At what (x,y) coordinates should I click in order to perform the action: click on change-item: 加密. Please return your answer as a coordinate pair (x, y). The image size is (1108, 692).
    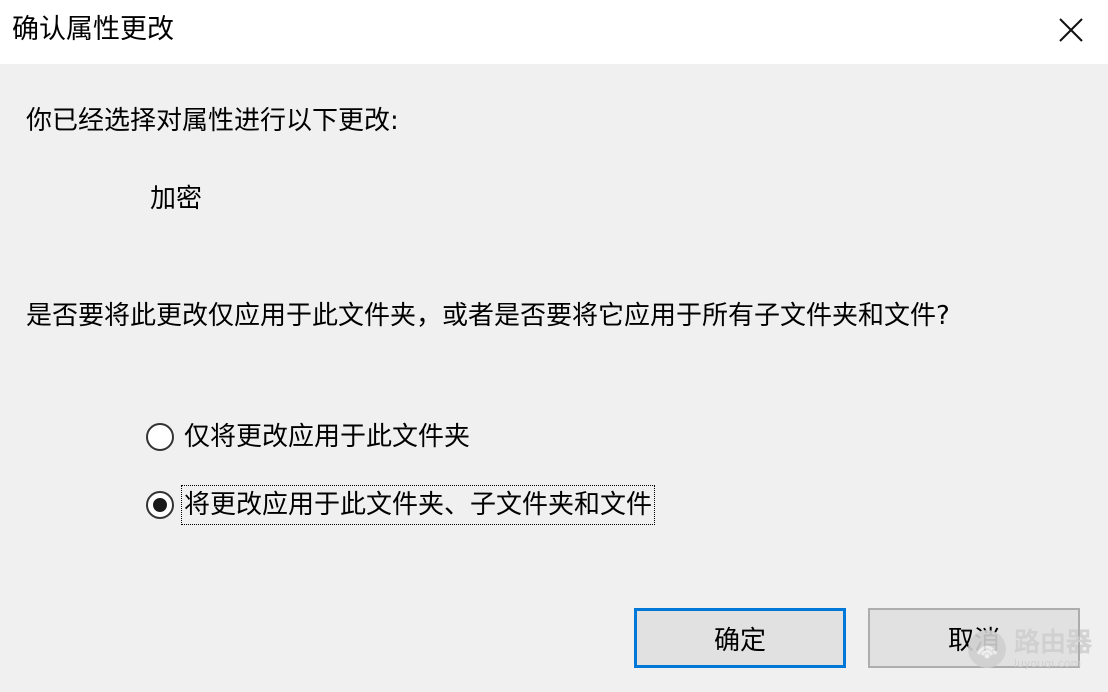
    Looking at the image, I should click on (176, 199).